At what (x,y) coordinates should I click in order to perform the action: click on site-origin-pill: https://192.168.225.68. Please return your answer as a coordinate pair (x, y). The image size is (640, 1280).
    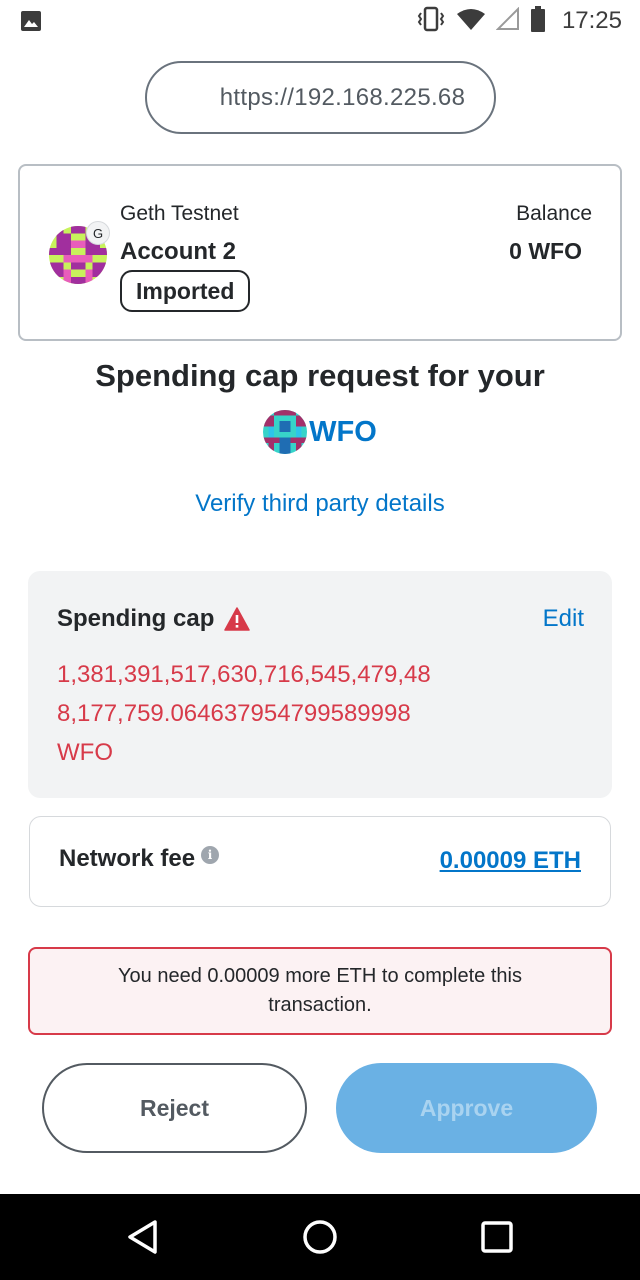
    Looking at the image, I should click on (320, 97).